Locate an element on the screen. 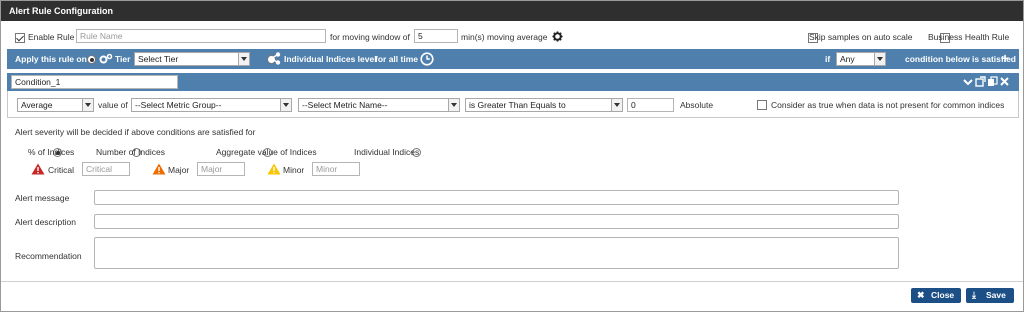  close-button-label: Close is located at coordinates (943, 295).